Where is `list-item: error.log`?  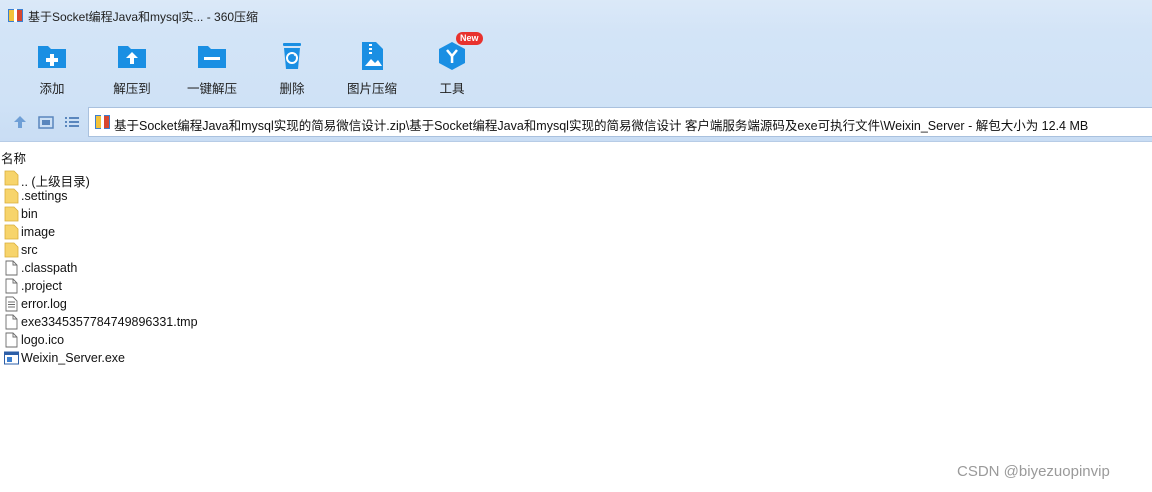 list-item: error.log is located at coordinates (200, 304).